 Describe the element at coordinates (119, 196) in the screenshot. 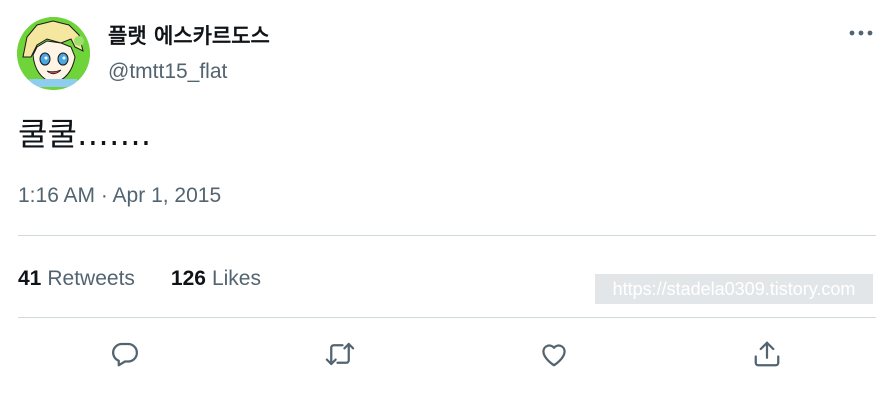

I see `tweet-timestamp: 1:16 AM · Apr 1, 2015` at that location.